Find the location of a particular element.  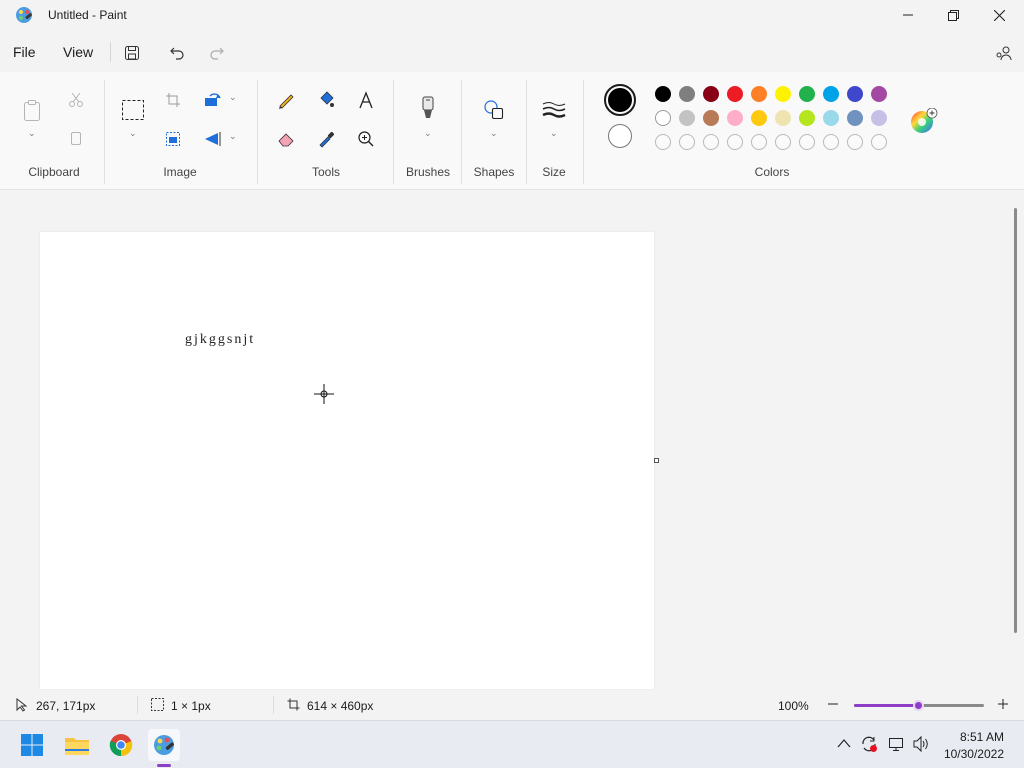

copy-button is located at coordinates (76, 139).